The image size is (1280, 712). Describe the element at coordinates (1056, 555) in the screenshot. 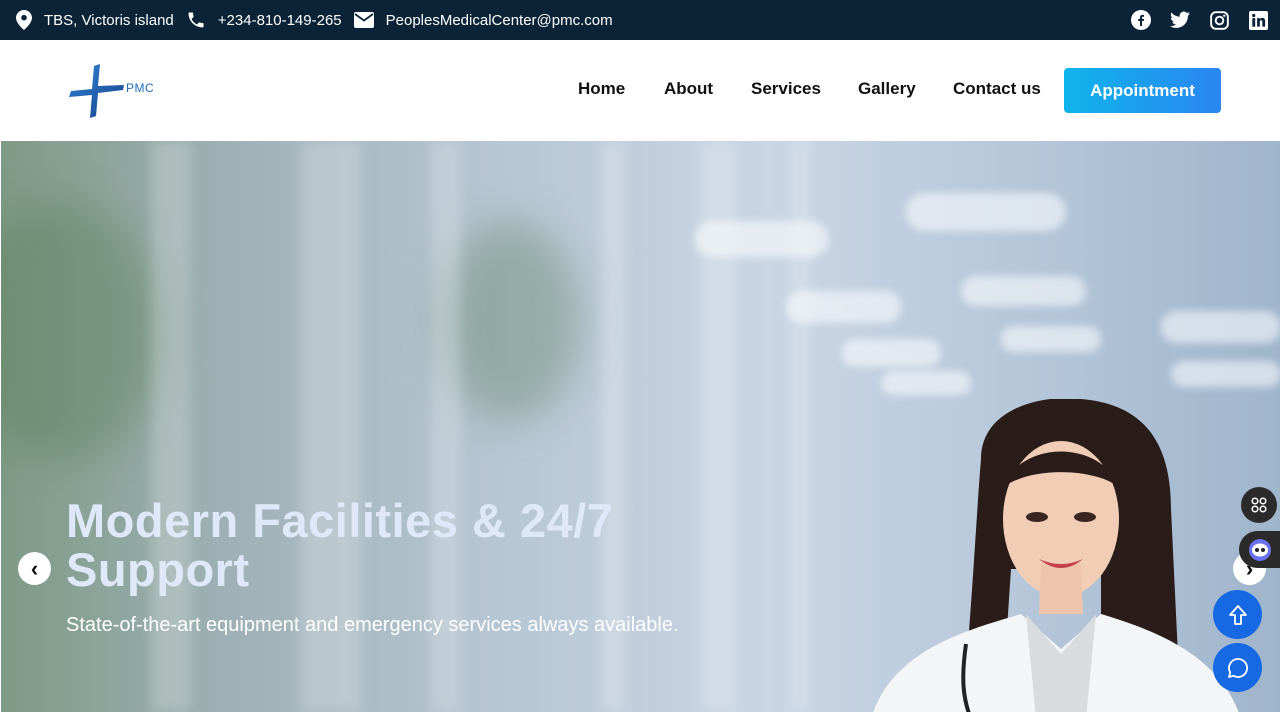

I see `doctor-photo` at that location.